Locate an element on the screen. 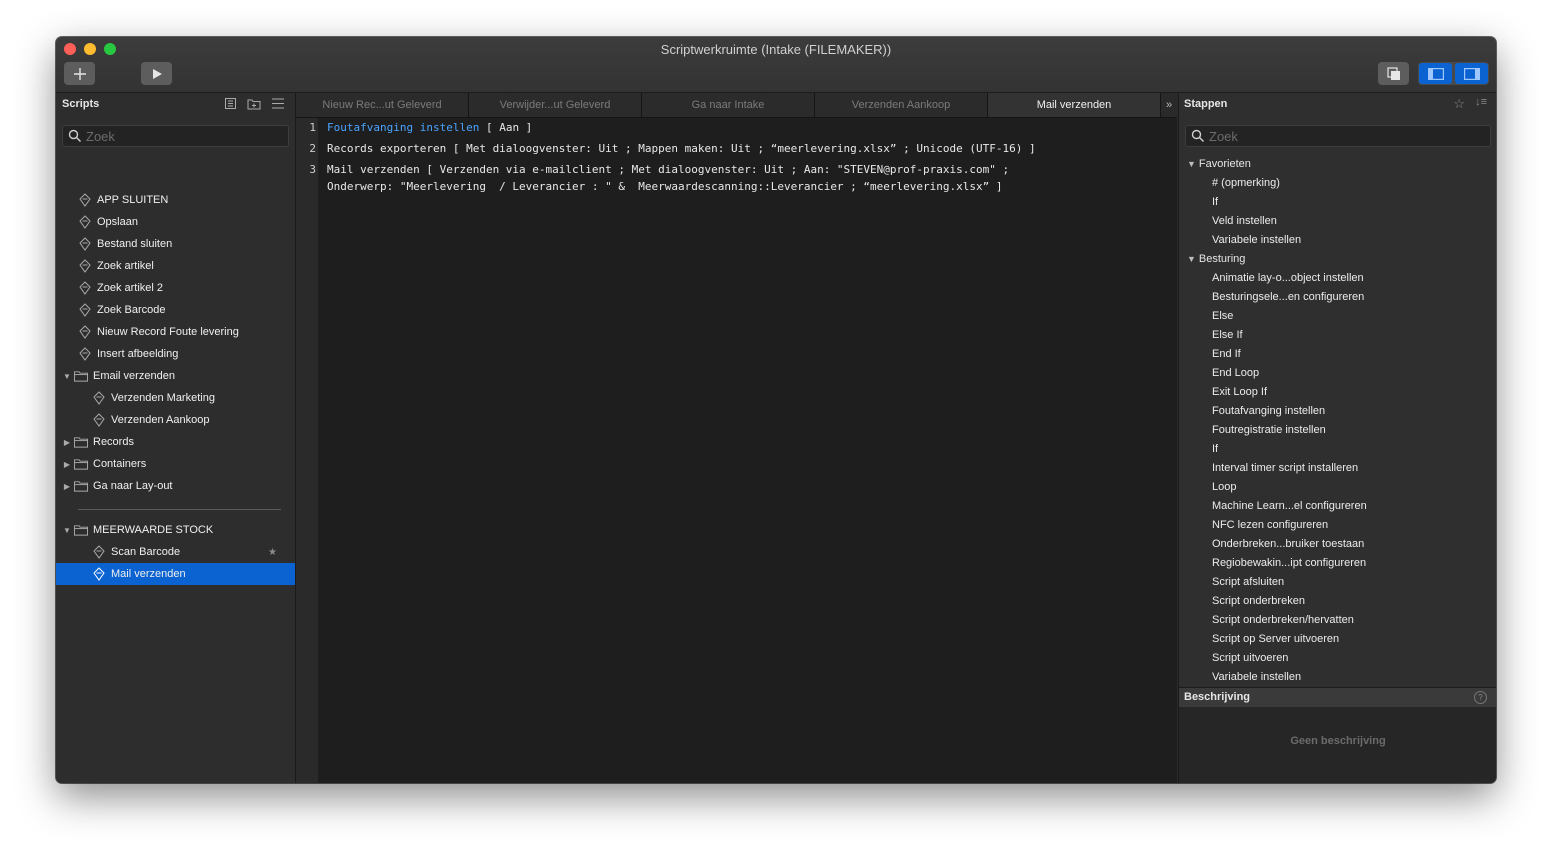  script-item-app-sluiten: APP SLUITEN is located at coordinates (175, 200).